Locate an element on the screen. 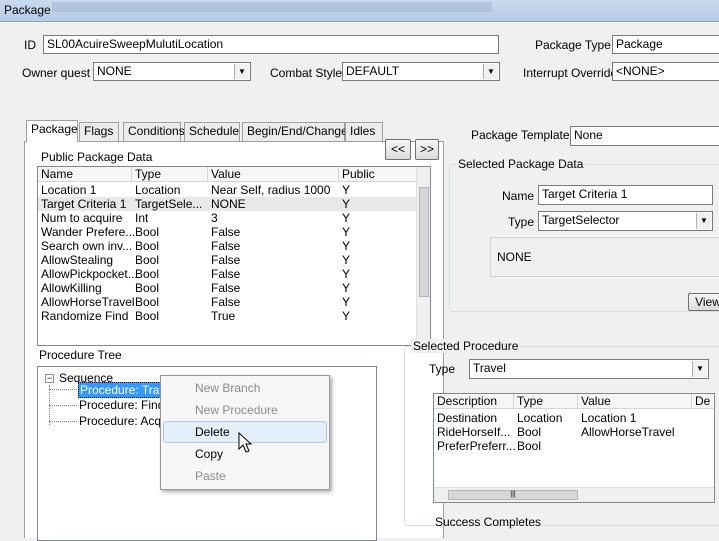  package-template-field: None is located at coordinates (644, 136).